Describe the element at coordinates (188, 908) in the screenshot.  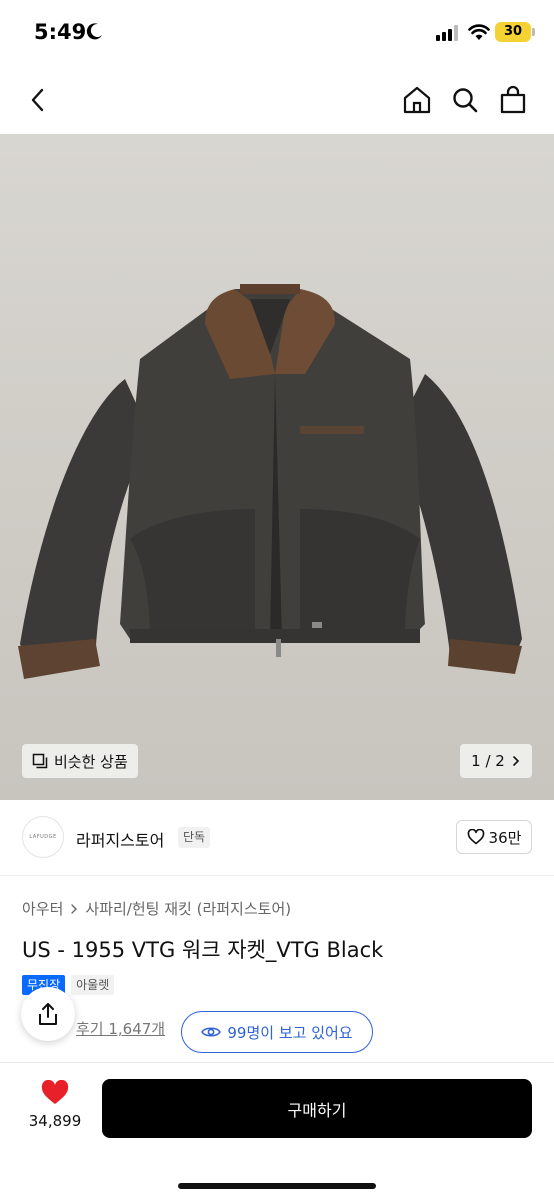
I see `breadcrumb-subcategory: 사파리/헌팅 재킷 (라퍼지스토어)` at that location.